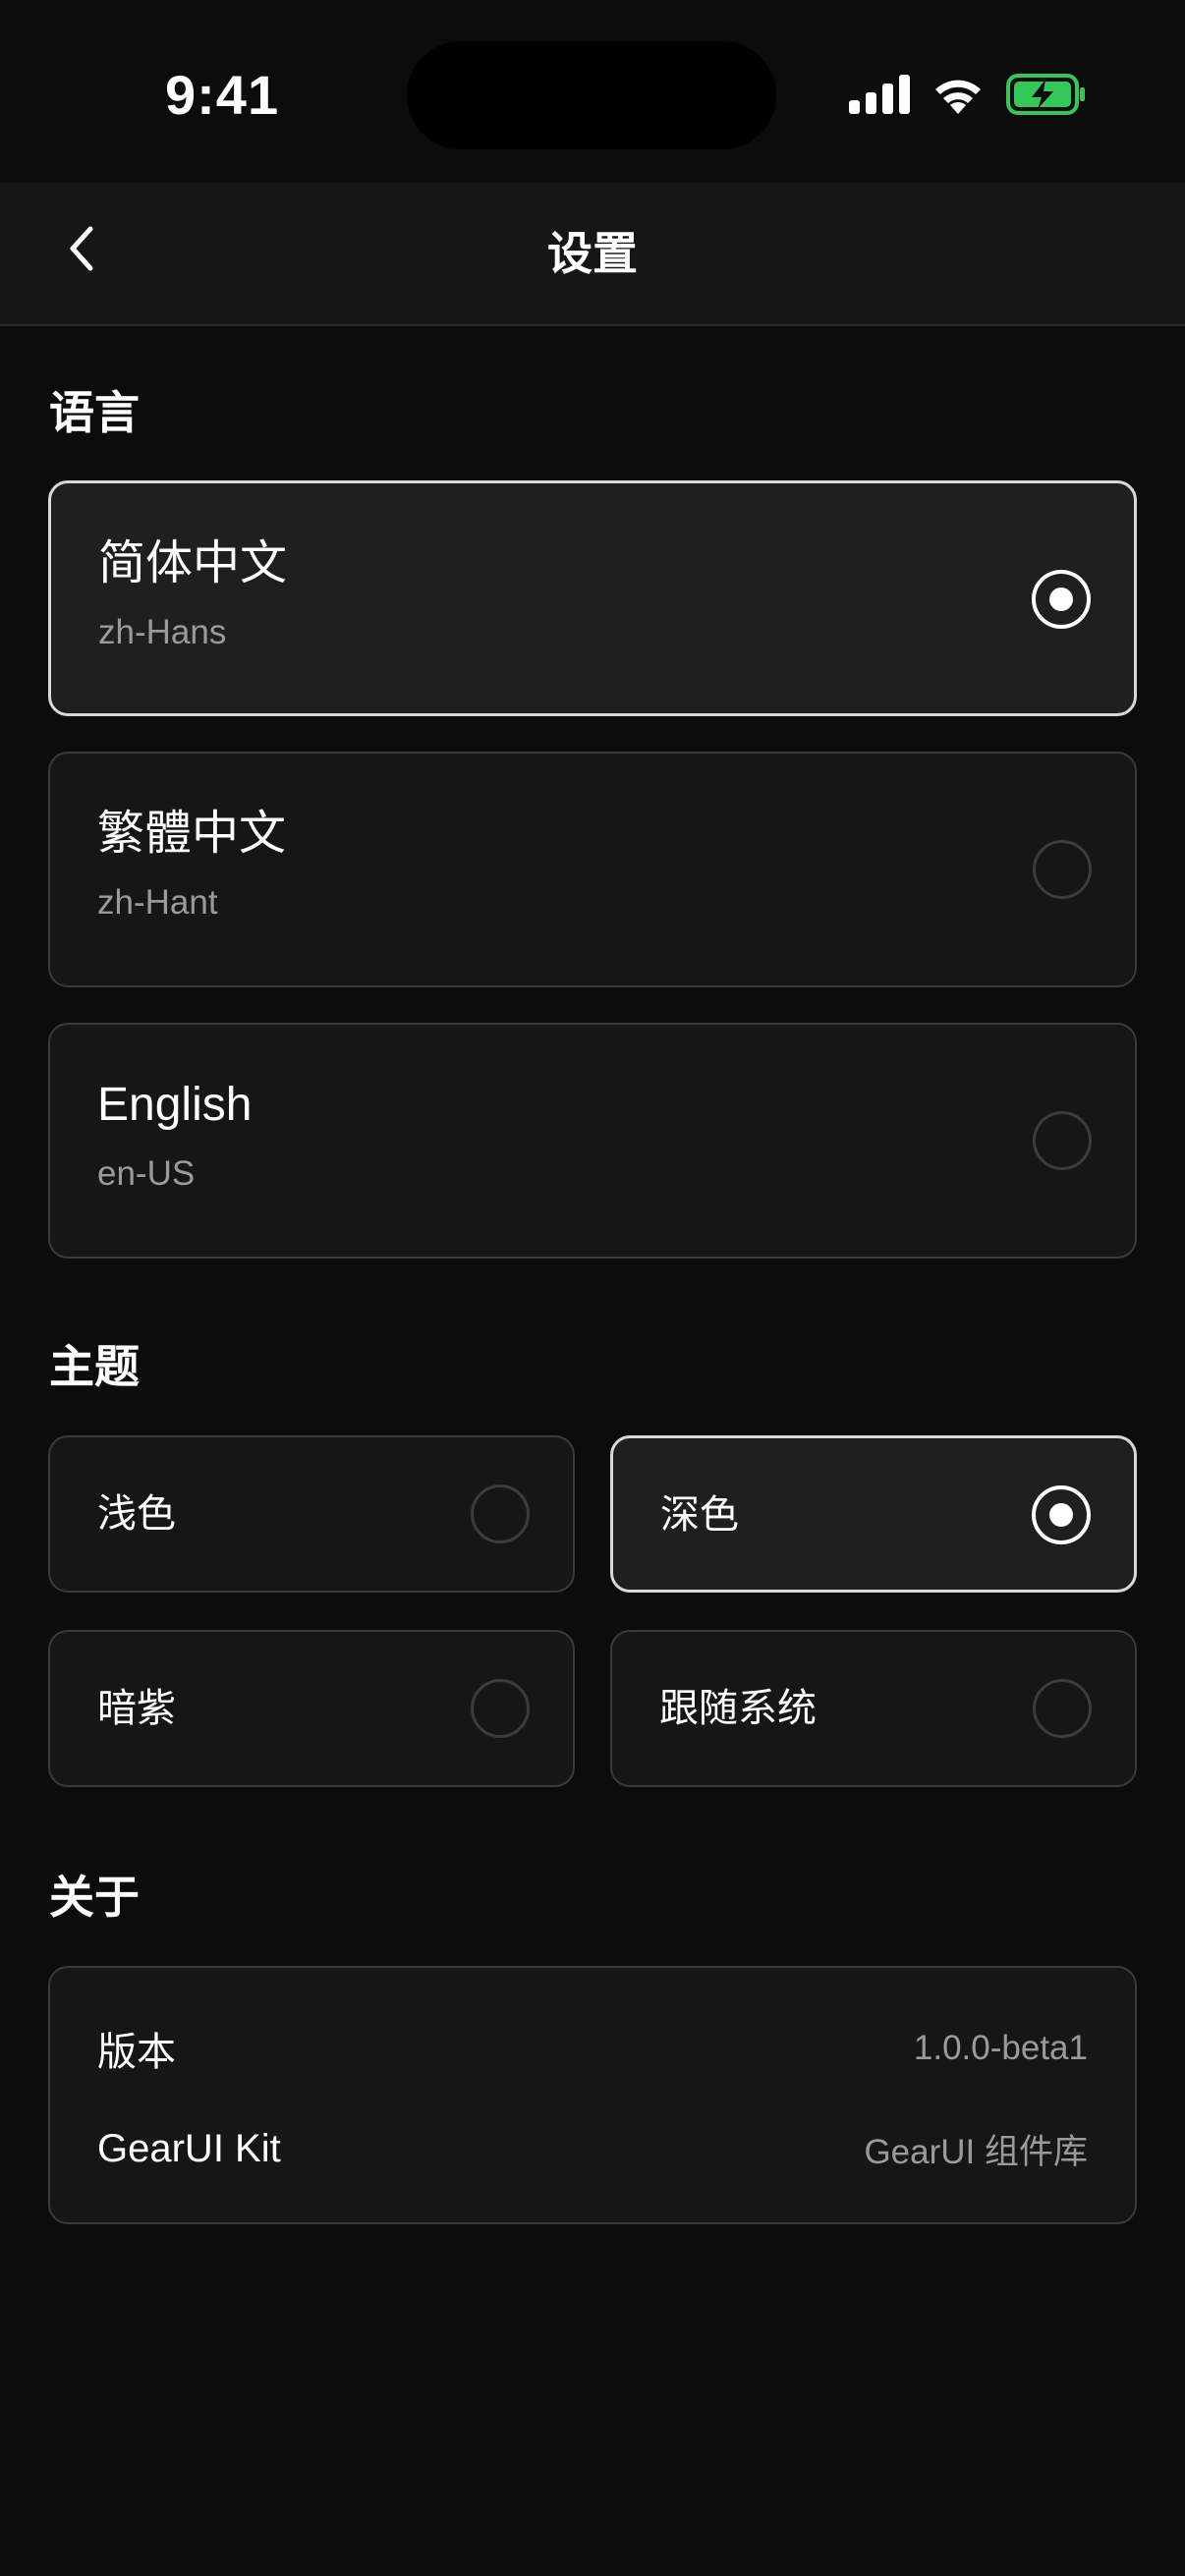 Image resolution: width=1185 pixels, height=2576 pixels. What do you see at coordinates (699, 1515) in the screenshot?
I see `theme-label: 深色` at bounding box center [699, 1515].